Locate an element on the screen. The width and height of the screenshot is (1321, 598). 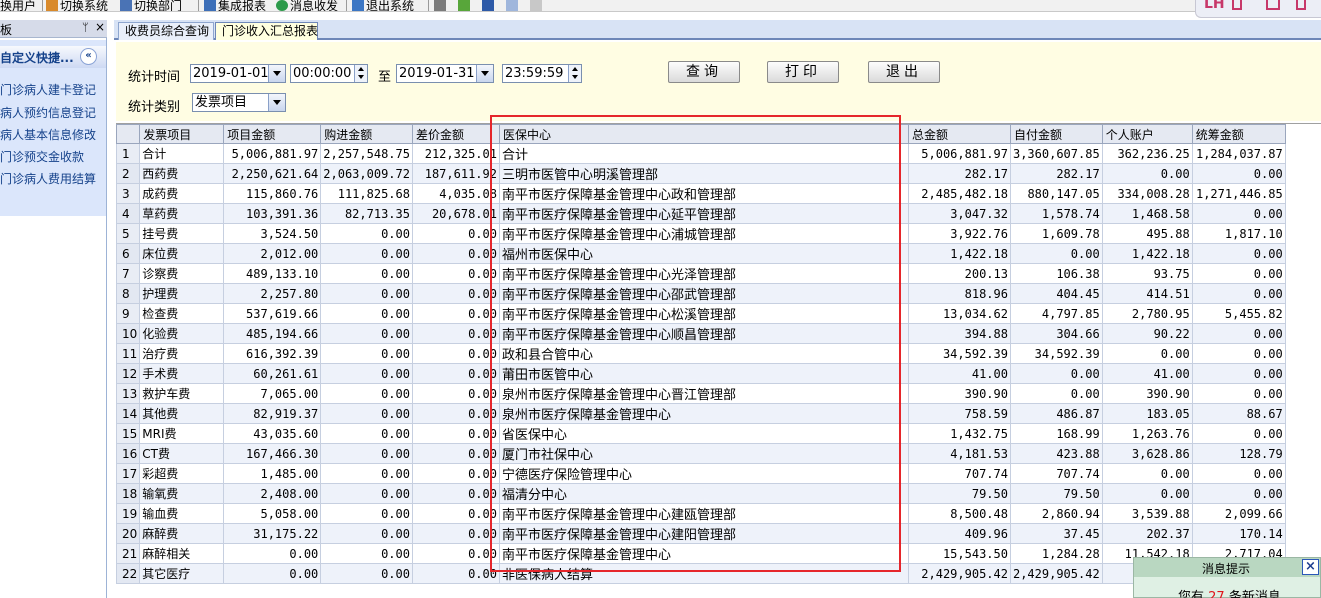
shortcut-item: 门诊病人费用结算 is located at coordinates (48, 179).